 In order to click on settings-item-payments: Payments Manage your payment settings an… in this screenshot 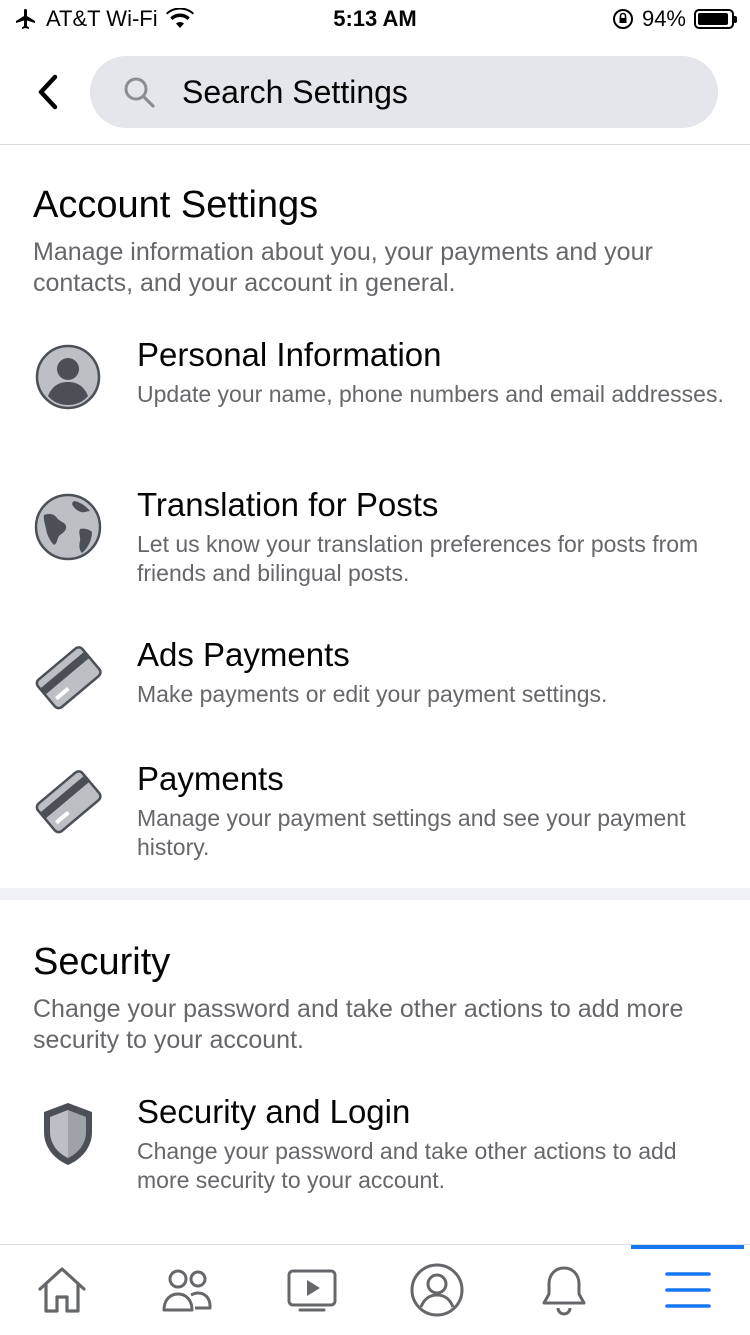, I will do `click(375, 815)`.